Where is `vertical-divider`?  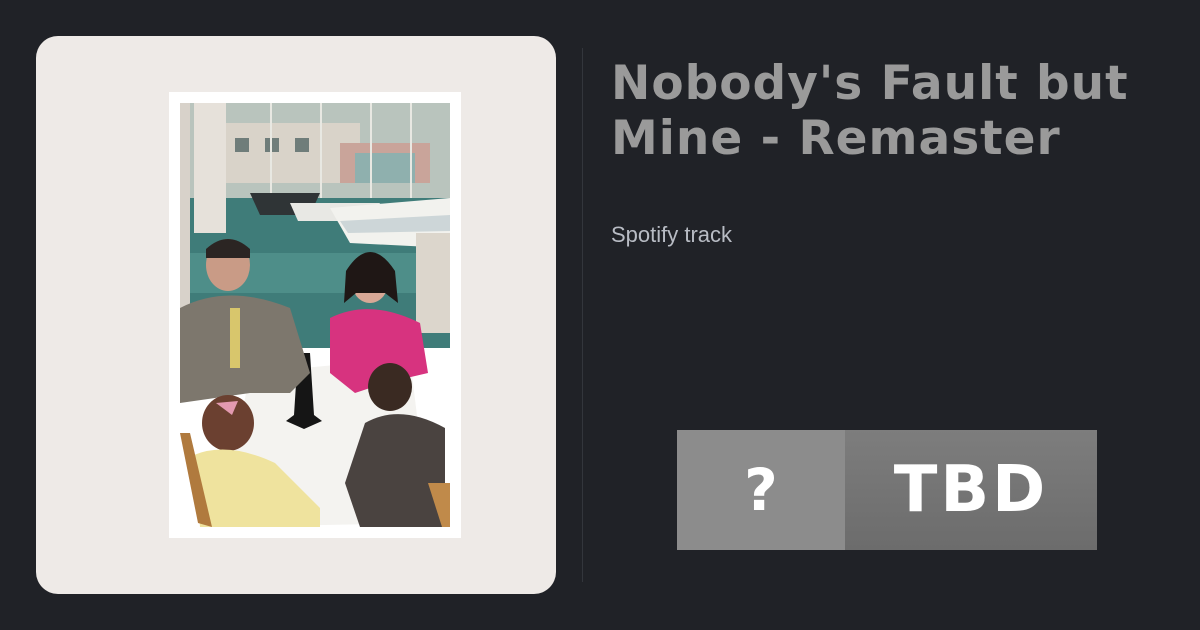
vertical-divider is located at coordinates (582, 315).